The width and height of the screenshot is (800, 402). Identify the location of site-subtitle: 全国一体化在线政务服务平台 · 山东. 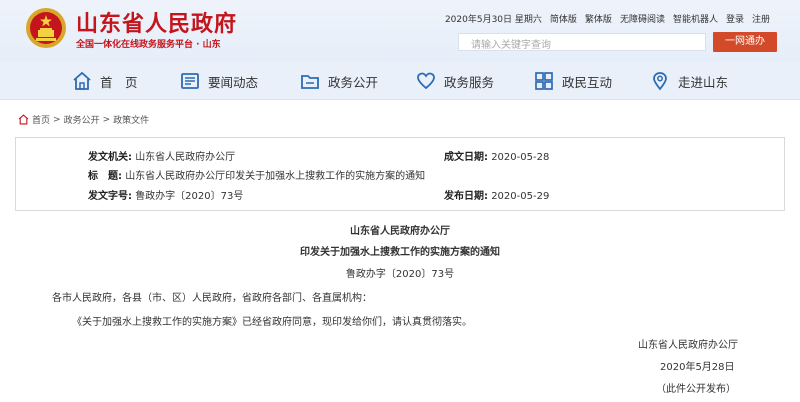
(148, 45).